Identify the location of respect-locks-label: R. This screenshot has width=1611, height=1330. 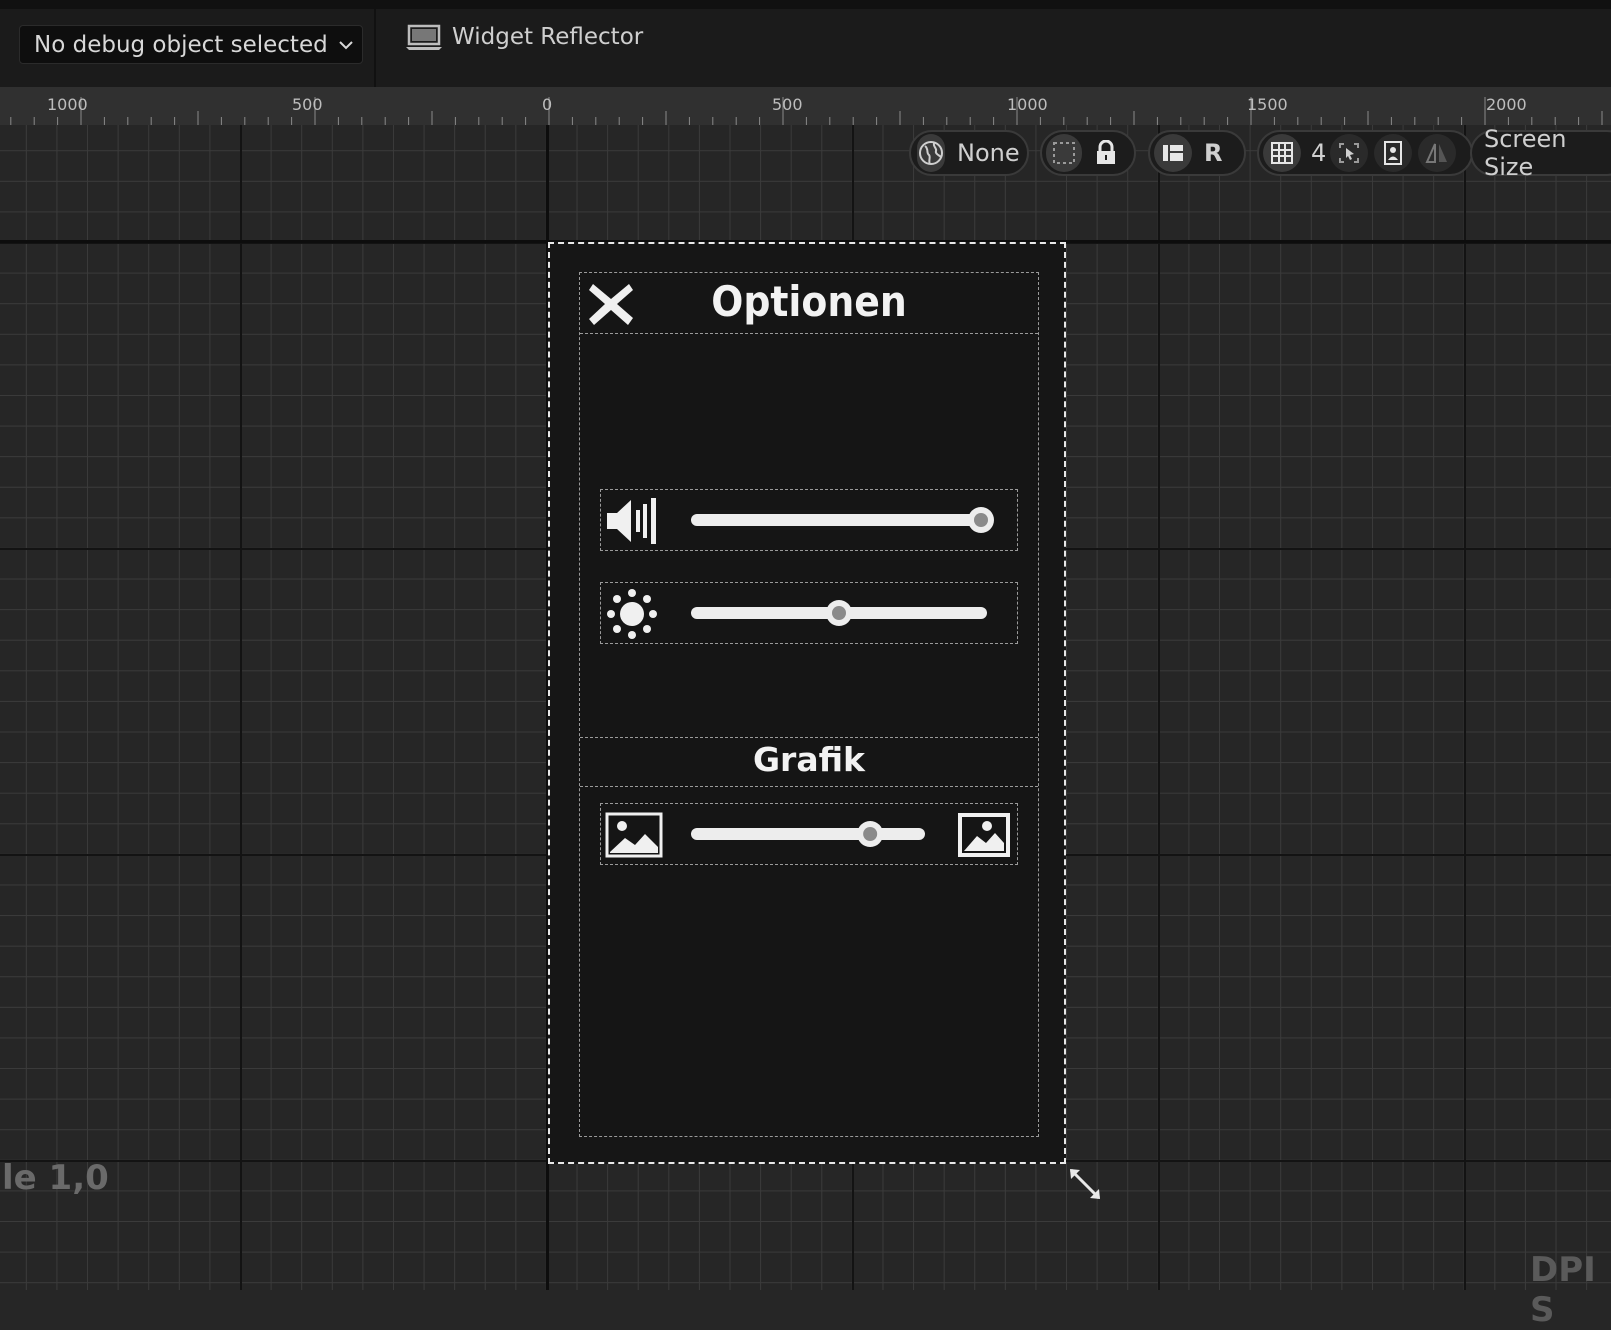
(1213, 153).